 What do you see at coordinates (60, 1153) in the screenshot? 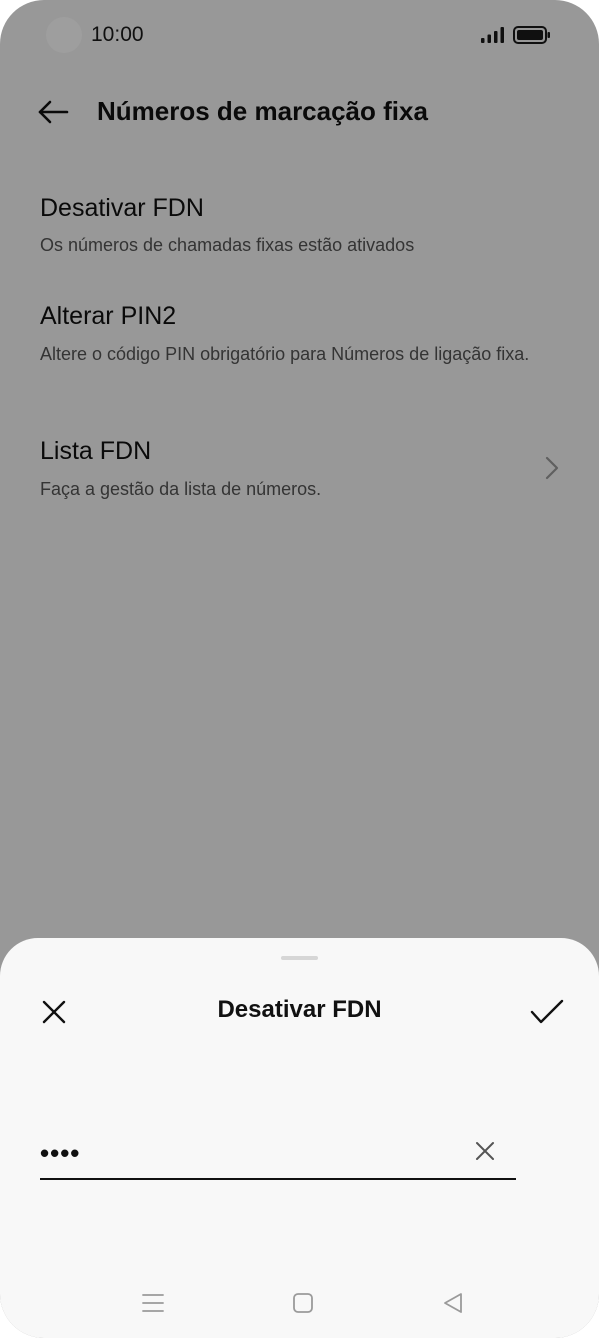
I see `pin-input-value: ••••` at bounding box center [60, 1153].